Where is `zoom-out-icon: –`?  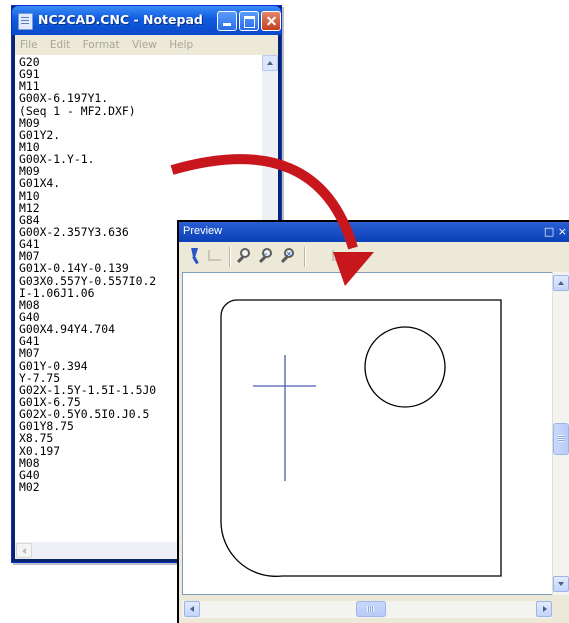 zoom-out-icon: – is located at coordinates (267, 256).